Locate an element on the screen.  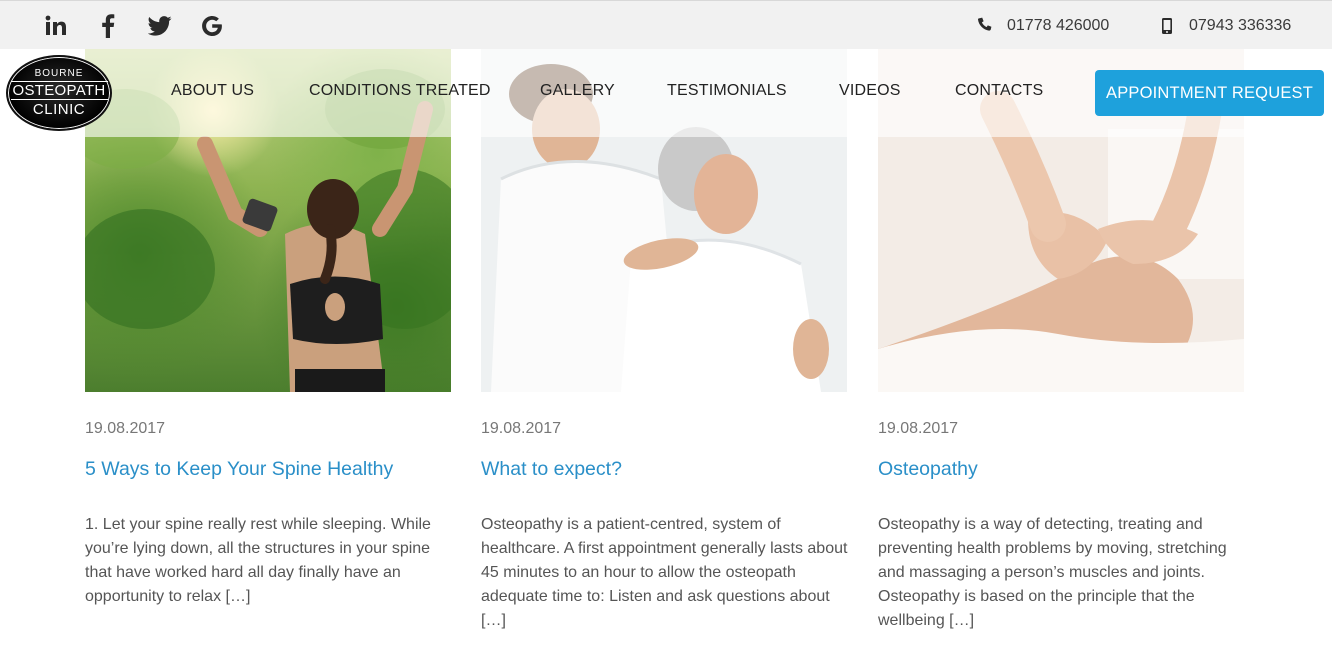
landline-contact: 01778 426000 is located at coordinates (1042, 25).